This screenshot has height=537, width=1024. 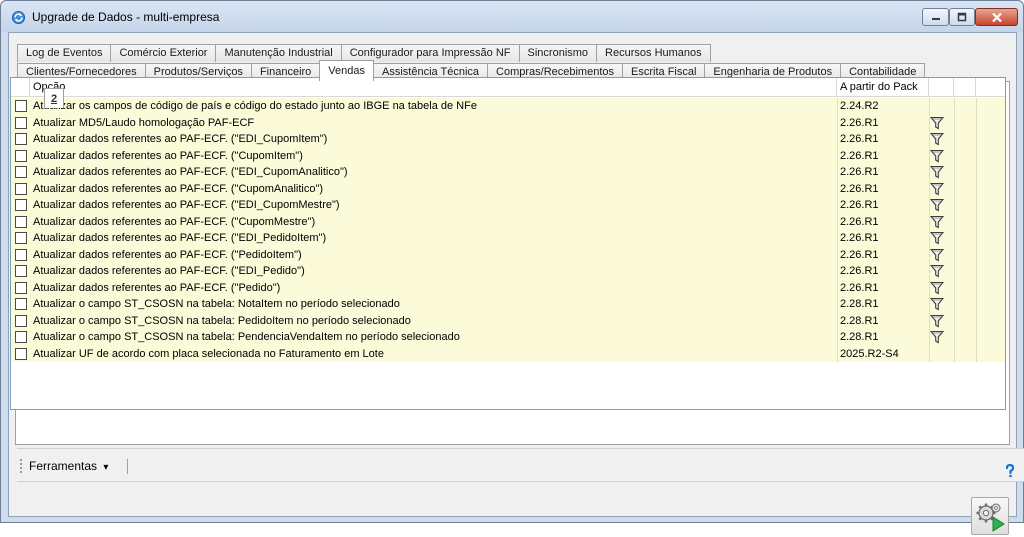 What do you see at coordinates (558, 53) in the screenshot?
I see `tab-sincronismo: Sincronismo` at bounding box center [558, 53].